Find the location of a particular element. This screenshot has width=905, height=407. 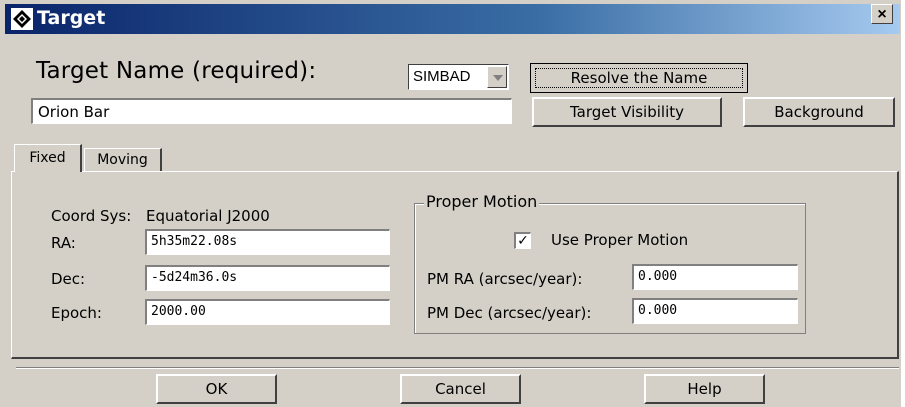

target-visibility-button: Target Visibility is located at coordinates (627, 112).